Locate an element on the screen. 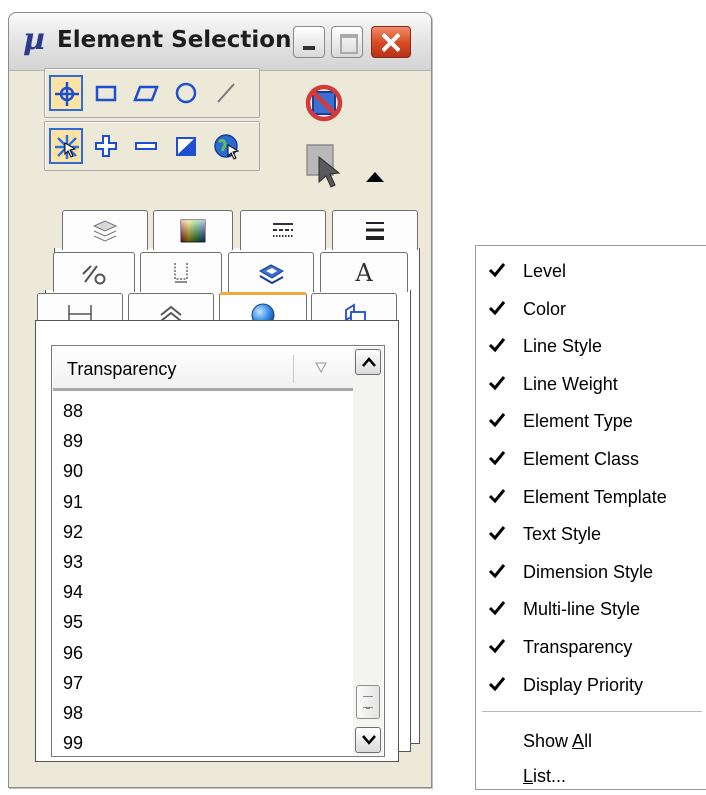 The image size is (706, 795). microstation-app-icon: µ is located at coordinates (34, 39).